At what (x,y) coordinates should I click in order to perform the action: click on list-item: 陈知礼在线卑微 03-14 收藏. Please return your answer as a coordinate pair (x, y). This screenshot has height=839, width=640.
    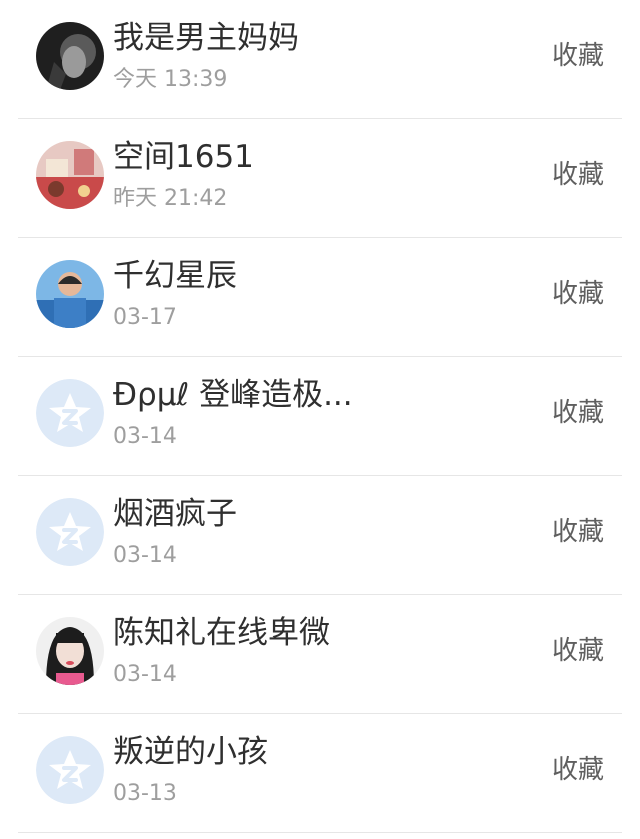
    Looking at the image, I should click on (320, 654).